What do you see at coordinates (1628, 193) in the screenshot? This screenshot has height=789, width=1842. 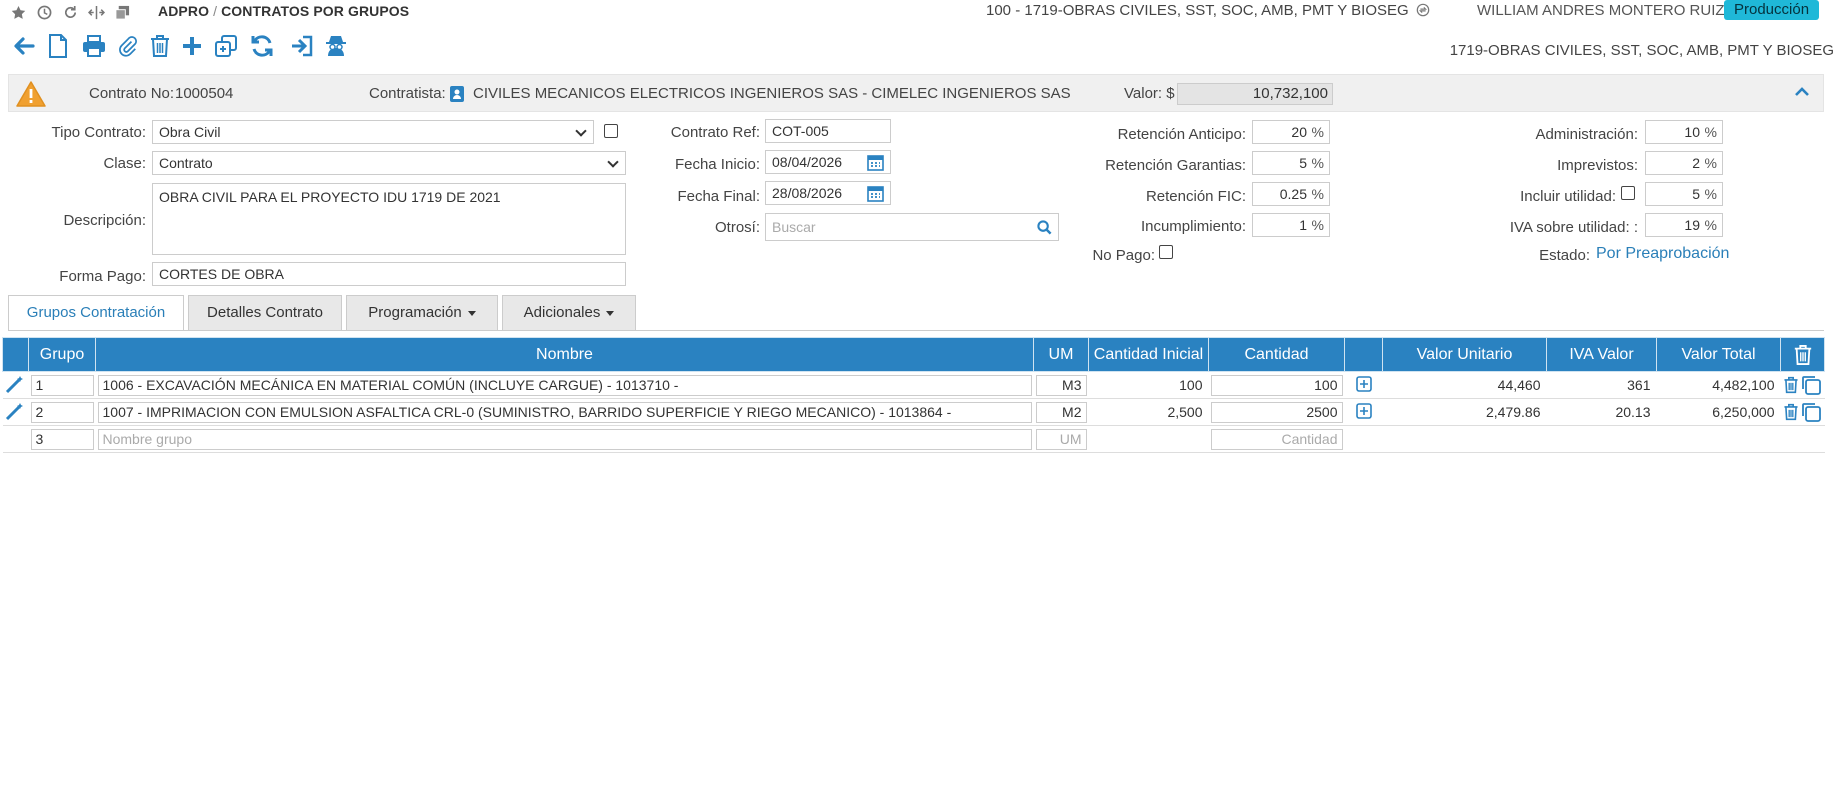 I see `incluir-utilidad-checkbox` at bounding box center [1628, 193].